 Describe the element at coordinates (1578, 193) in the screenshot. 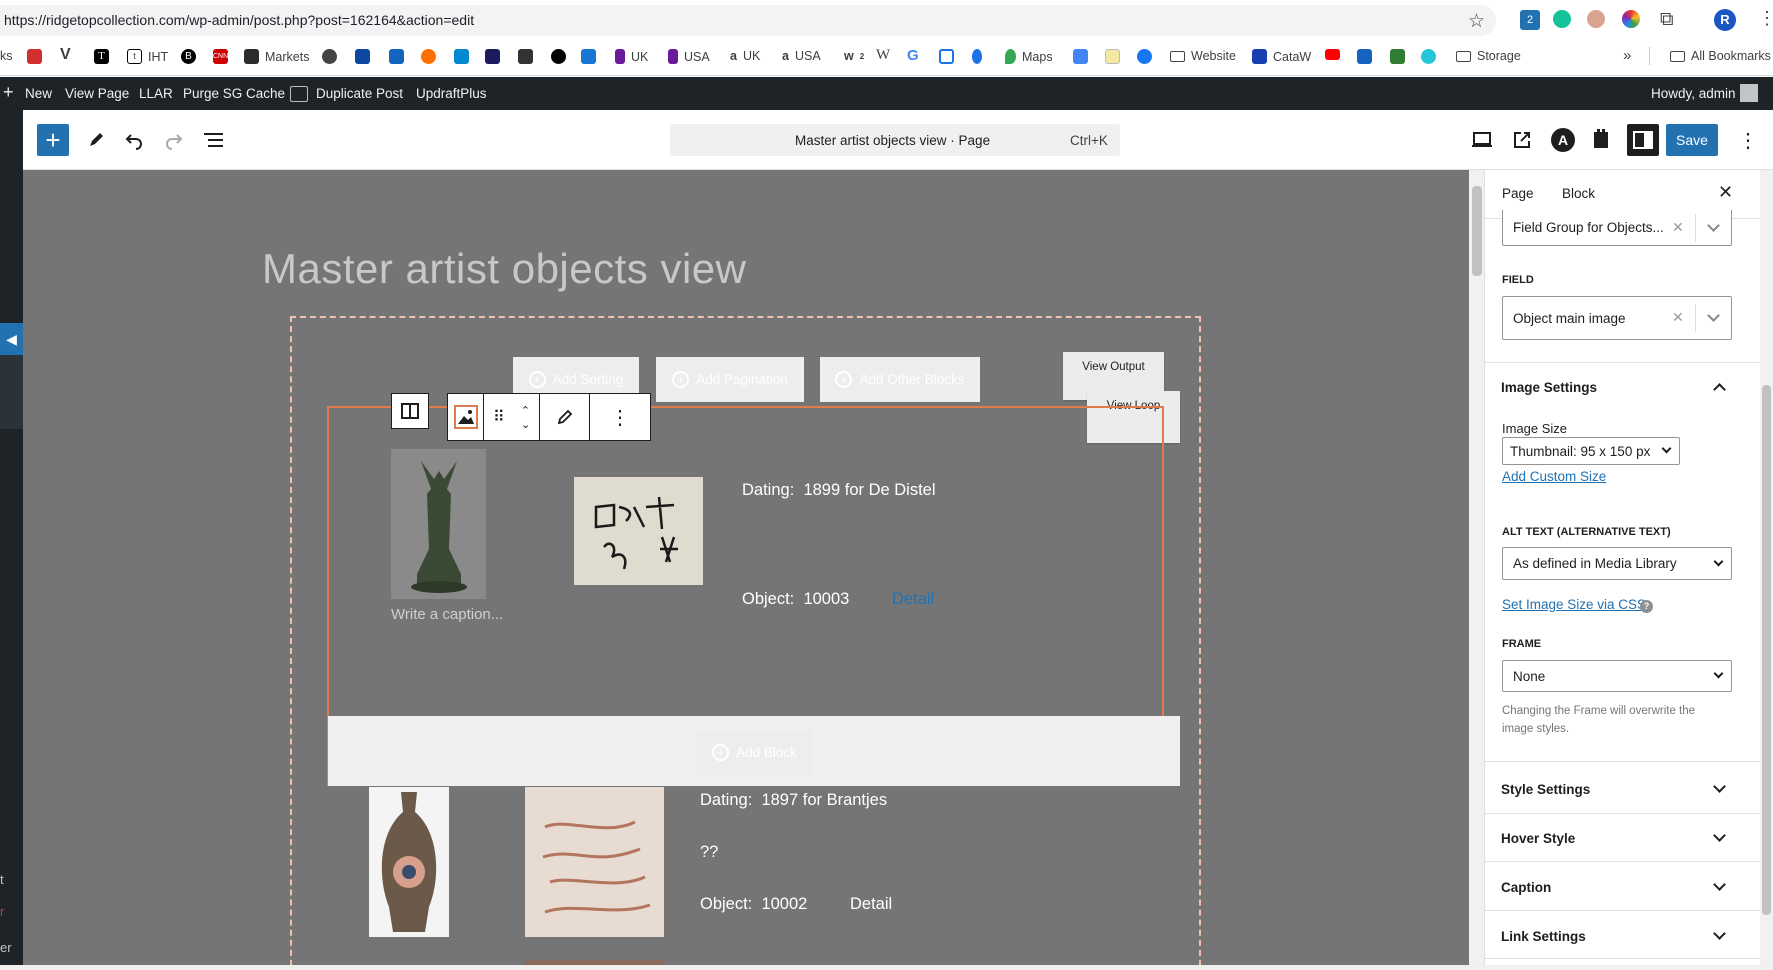

I see `tab-block: Block` at that location.